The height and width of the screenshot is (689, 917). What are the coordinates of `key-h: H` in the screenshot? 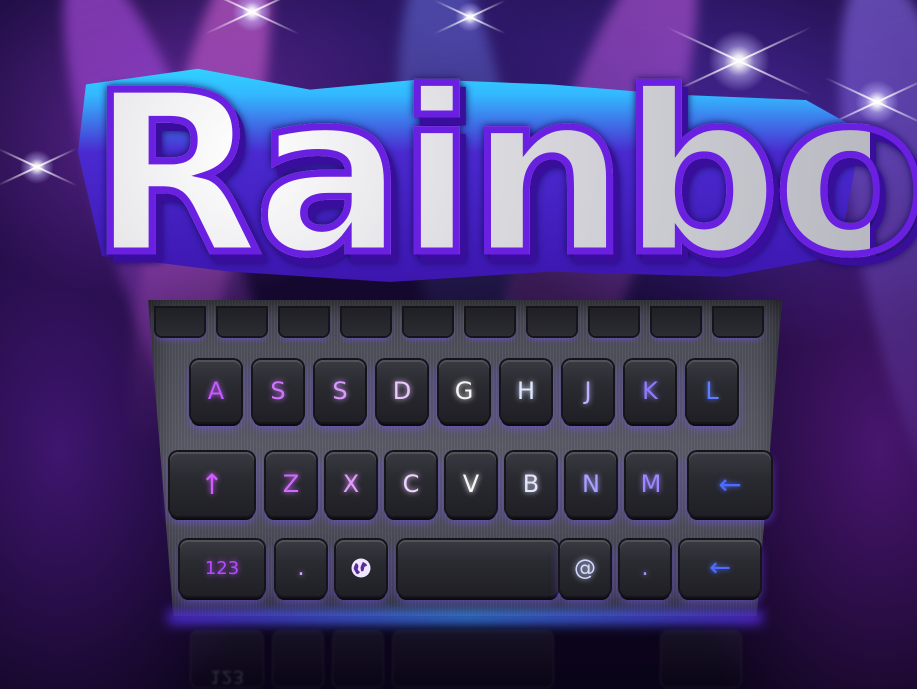 It's located at (526, 391).